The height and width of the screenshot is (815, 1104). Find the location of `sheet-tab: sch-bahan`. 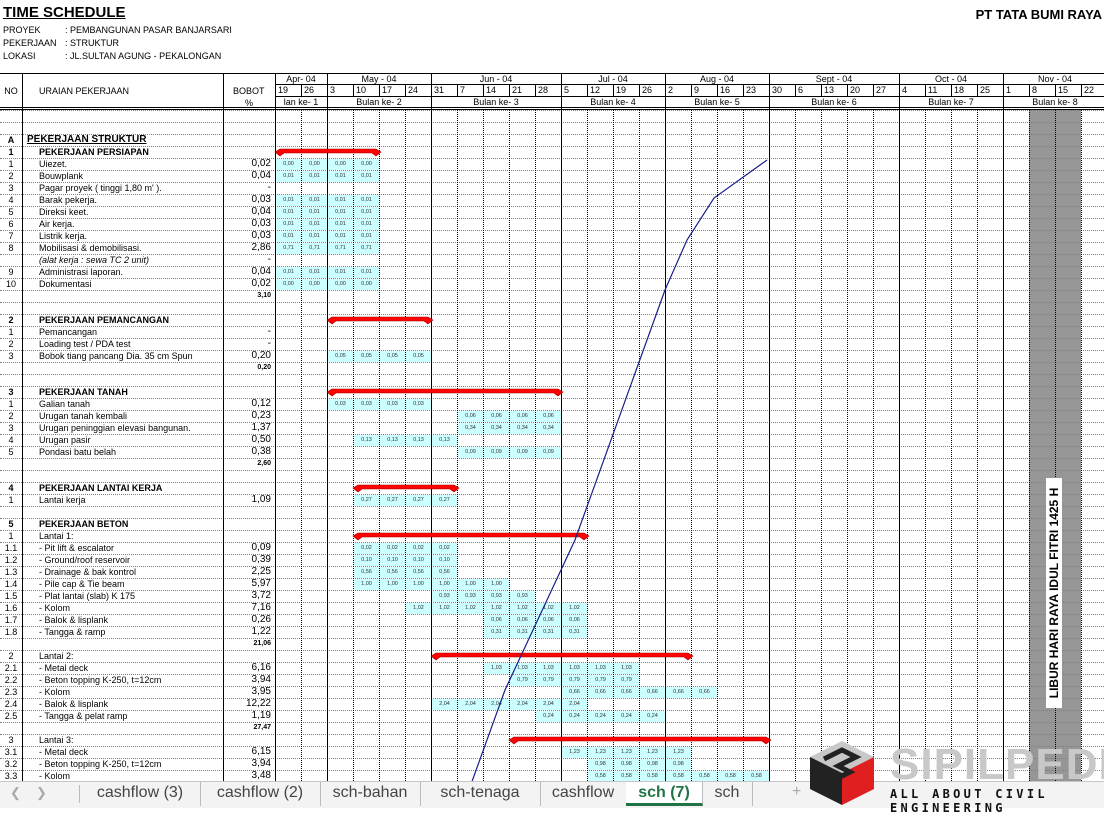

sheet-tab: sch-bahan is located at coordinates (370, 794).